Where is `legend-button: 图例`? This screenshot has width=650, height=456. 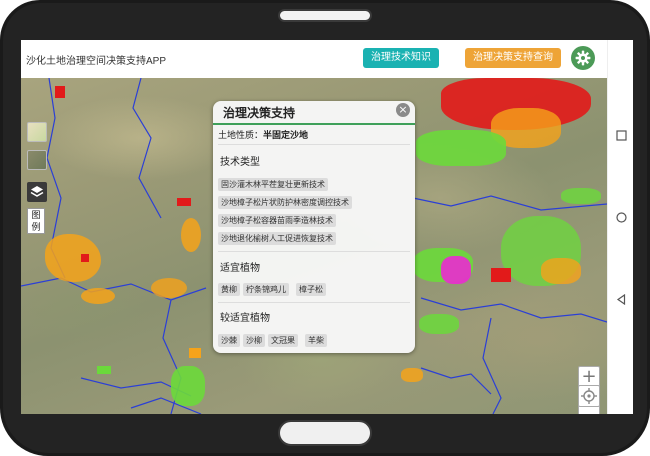 legend-button: 图例 is located at coordinates (36, 221).